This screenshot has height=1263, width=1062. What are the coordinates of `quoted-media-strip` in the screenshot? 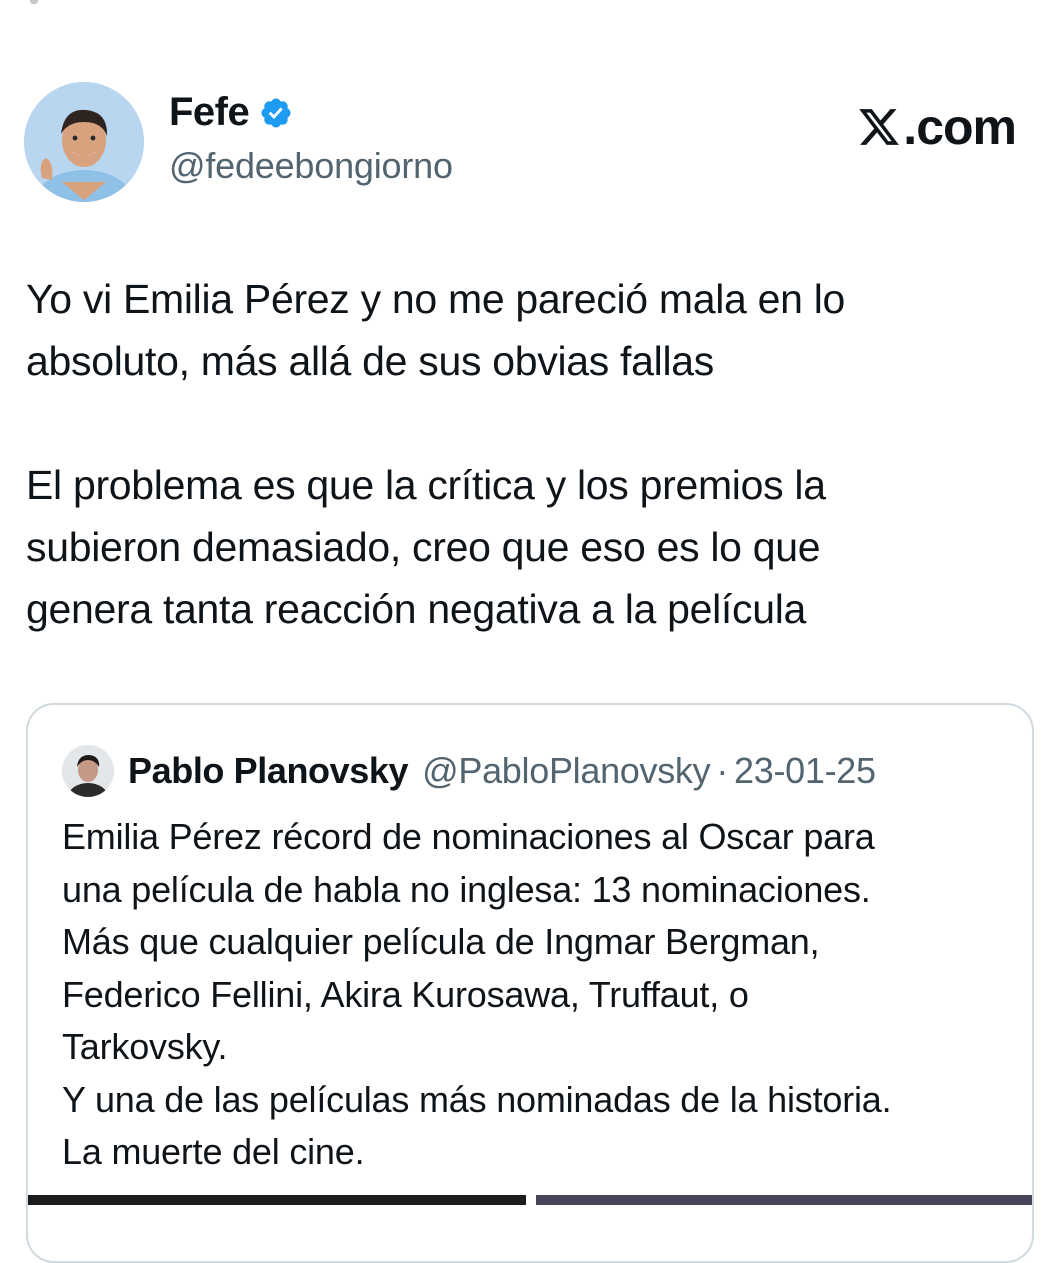 It's located at (530, 1200).